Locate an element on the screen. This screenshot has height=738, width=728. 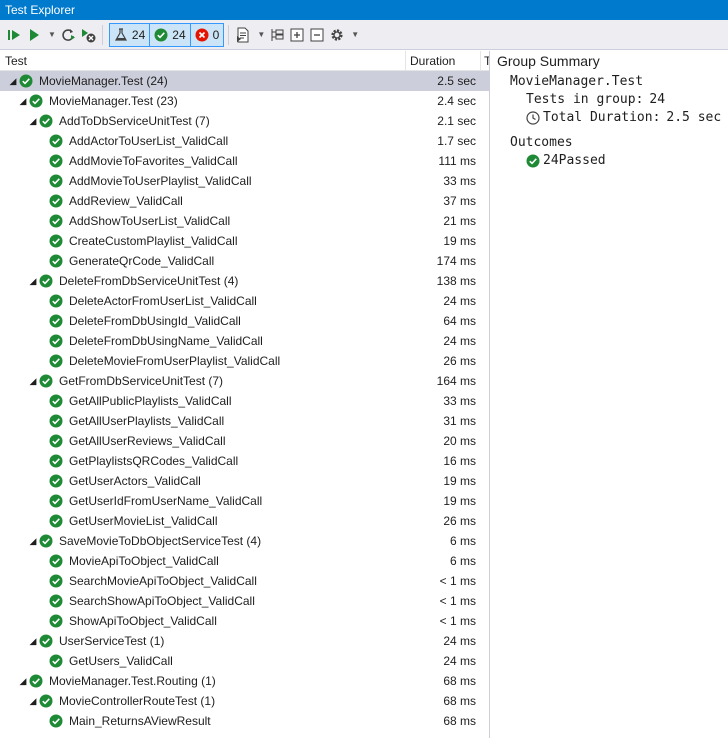
test-row: GetAllUserReviews_ValidCall 20 ms is located at coordinates (244, 441).